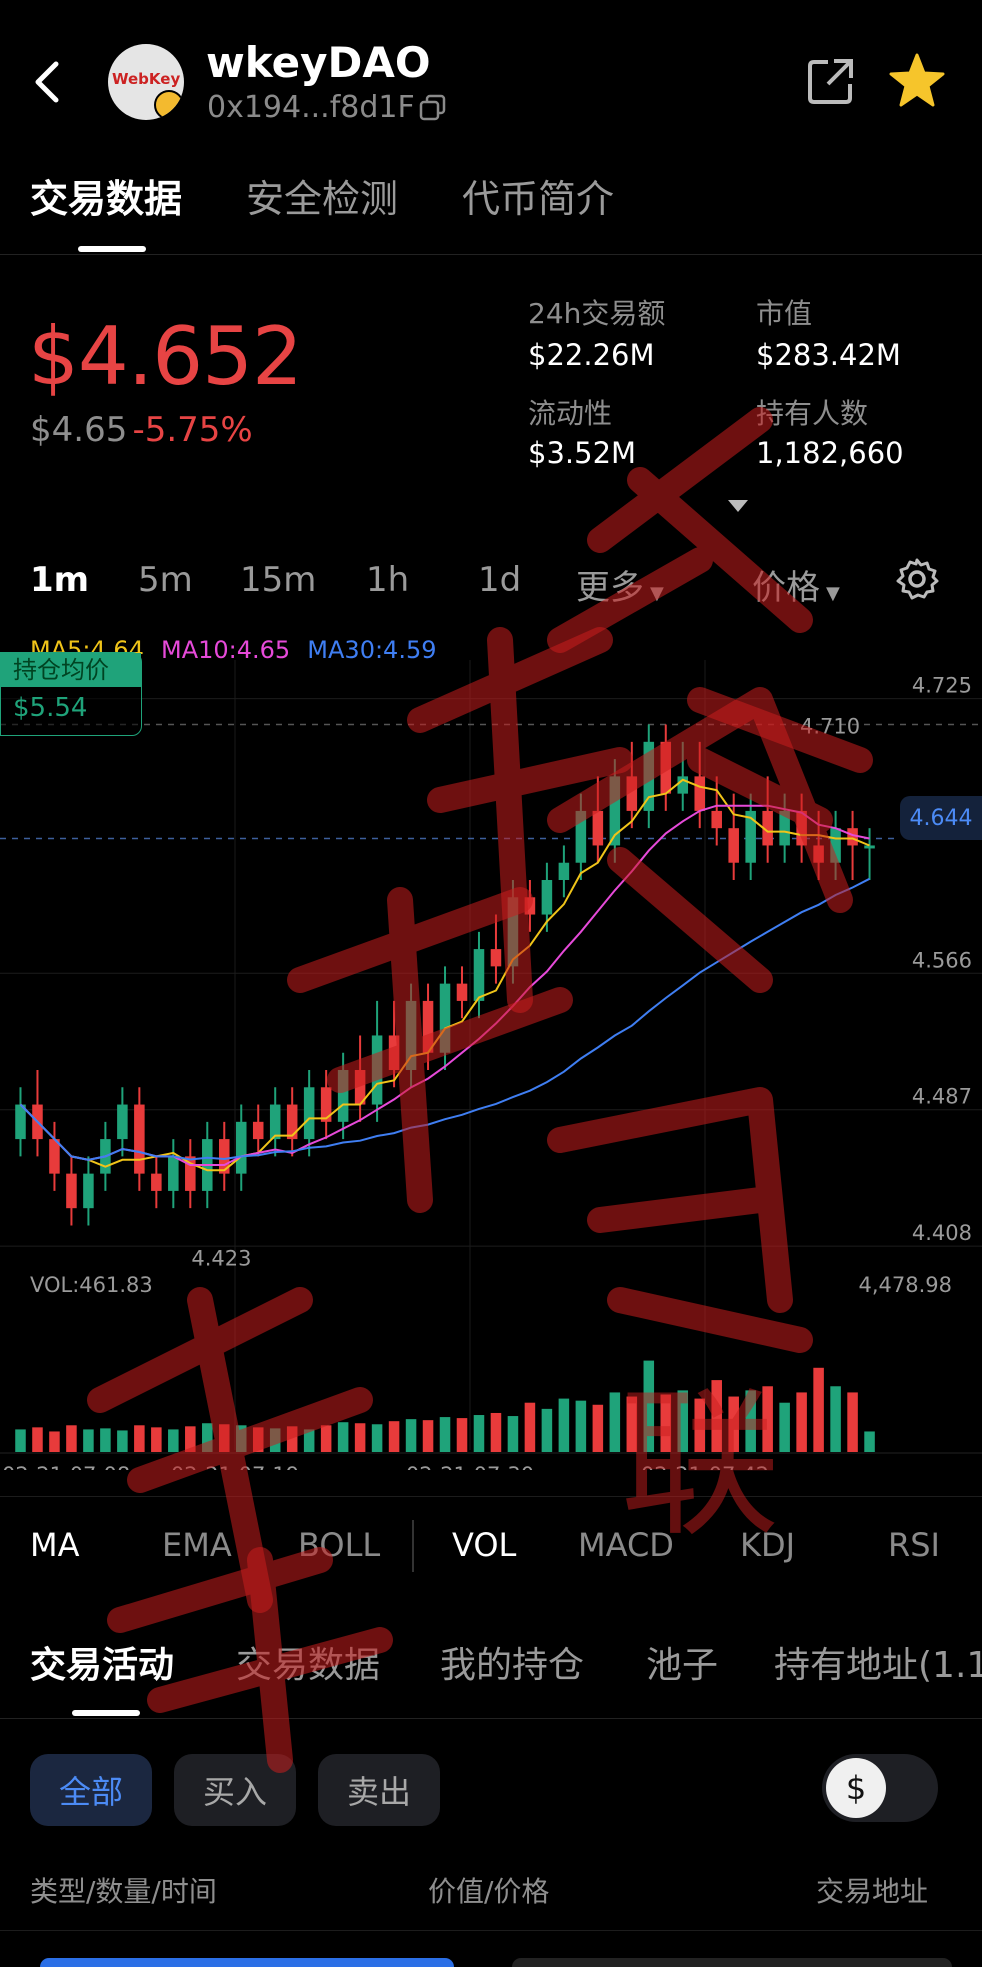 The height and width of the screenshot is (1967, 982). Describe the element at coordinates (491, 254) in the screenshot. I see `tabs-divider` at that location.